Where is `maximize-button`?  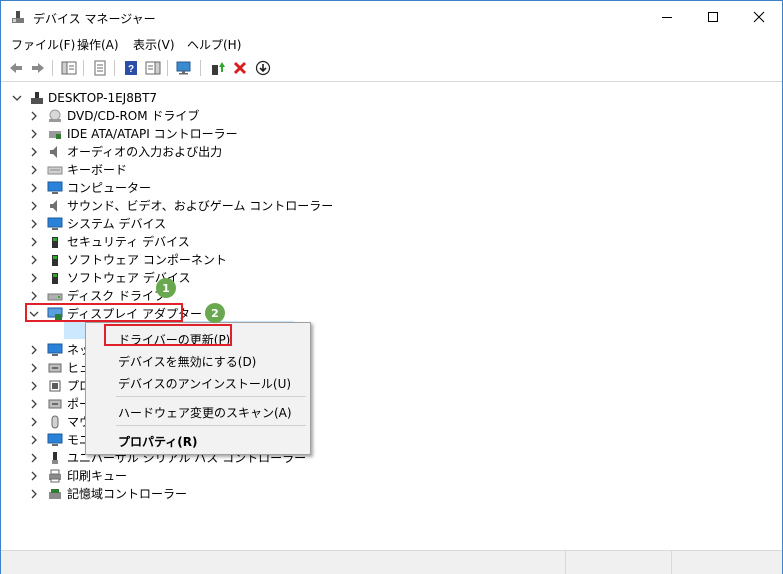 maximize-button is located at coordinates (713, 17).